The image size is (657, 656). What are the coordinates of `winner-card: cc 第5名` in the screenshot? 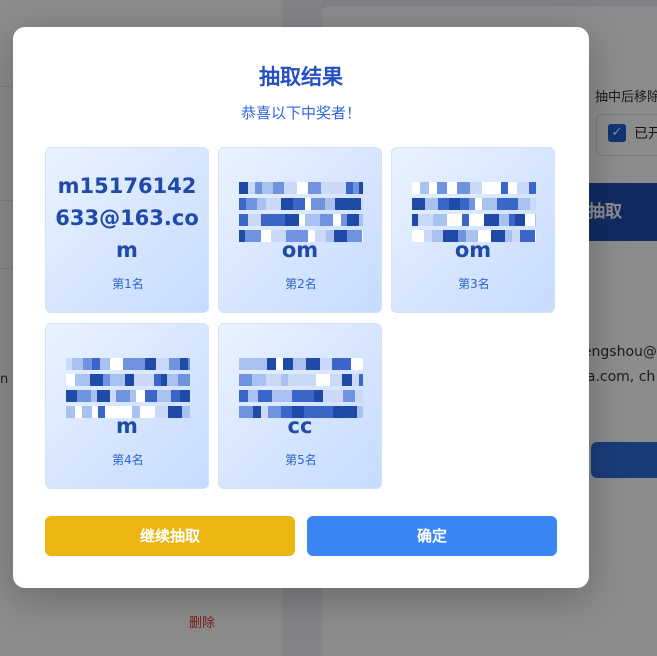 It's located at (300, 406).